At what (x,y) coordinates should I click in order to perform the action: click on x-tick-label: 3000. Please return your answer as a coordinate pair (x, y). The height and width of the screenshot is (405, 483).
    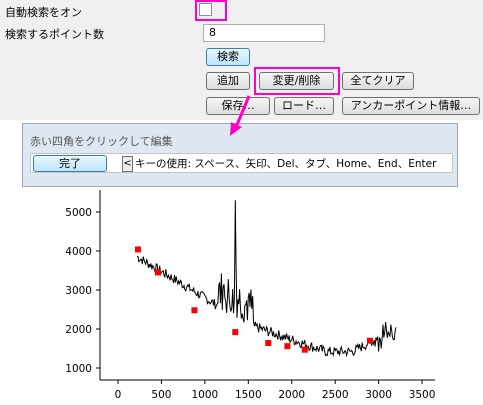
    Looking at the image, I should click on (378, 395).